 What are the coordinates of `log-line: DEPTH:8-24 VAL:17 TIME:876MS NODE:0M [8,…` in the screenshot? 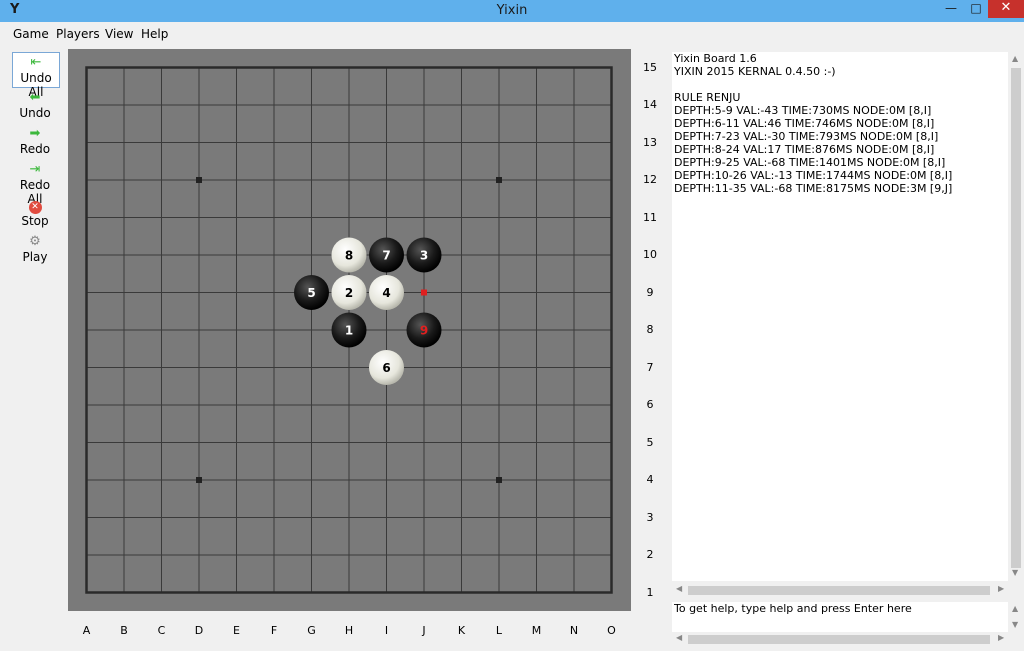 It's located at (804, 149).